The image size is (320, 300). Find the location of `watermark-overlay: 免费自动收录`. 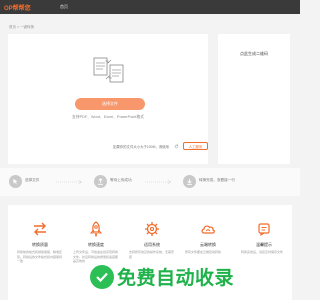

watermark-overlay: 免费自动收录 is located at coordinates (195, 277).